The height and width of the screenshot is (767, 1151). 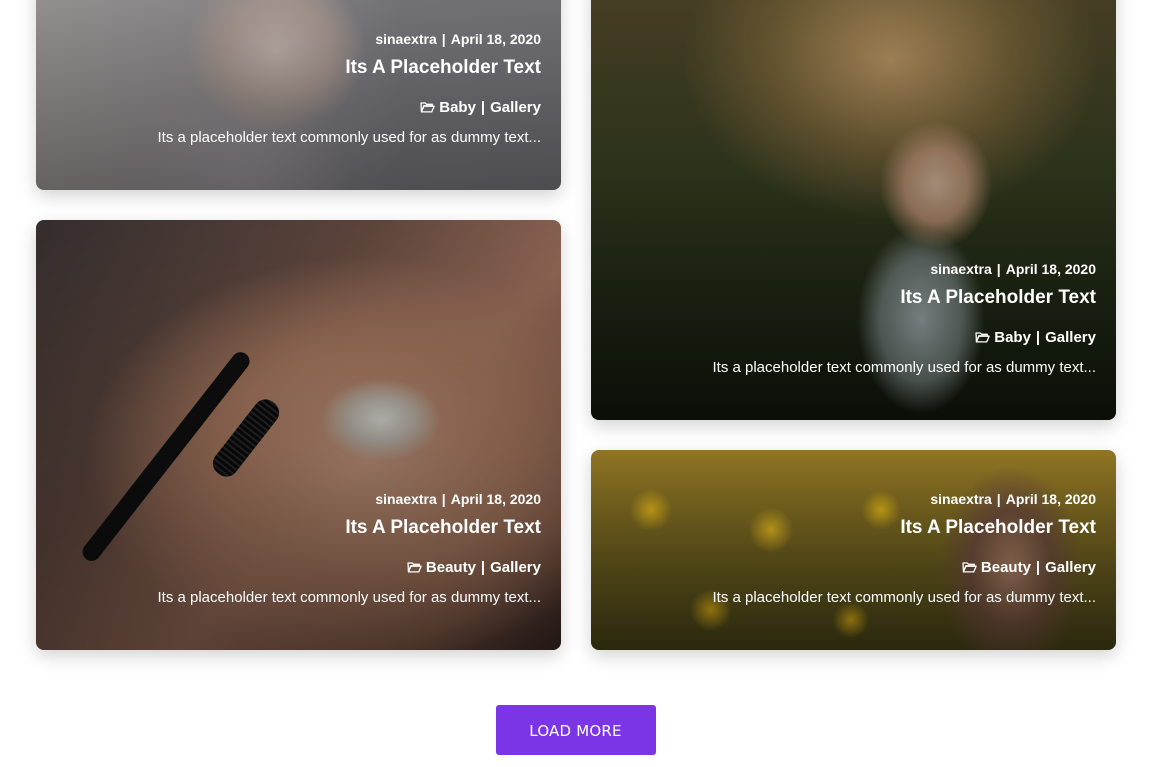 I want to click on load-more-button: LOAD MORE, so click(x=575, y=730).